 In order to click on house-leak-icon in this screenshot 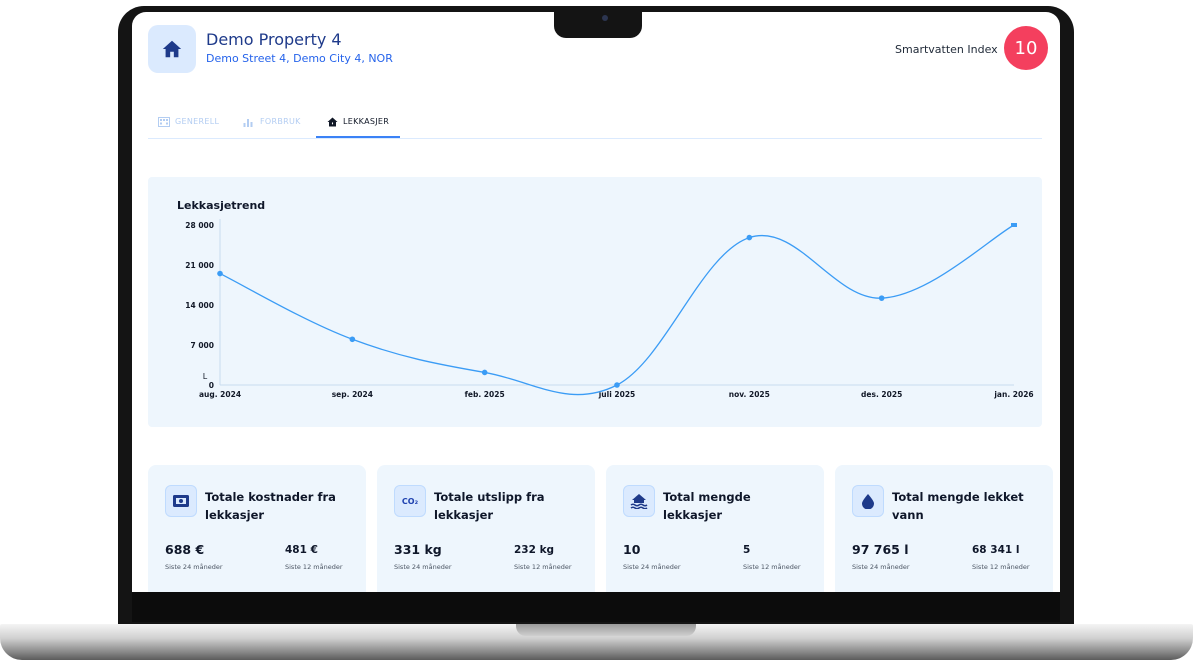, I will do `click(332, 121)`.